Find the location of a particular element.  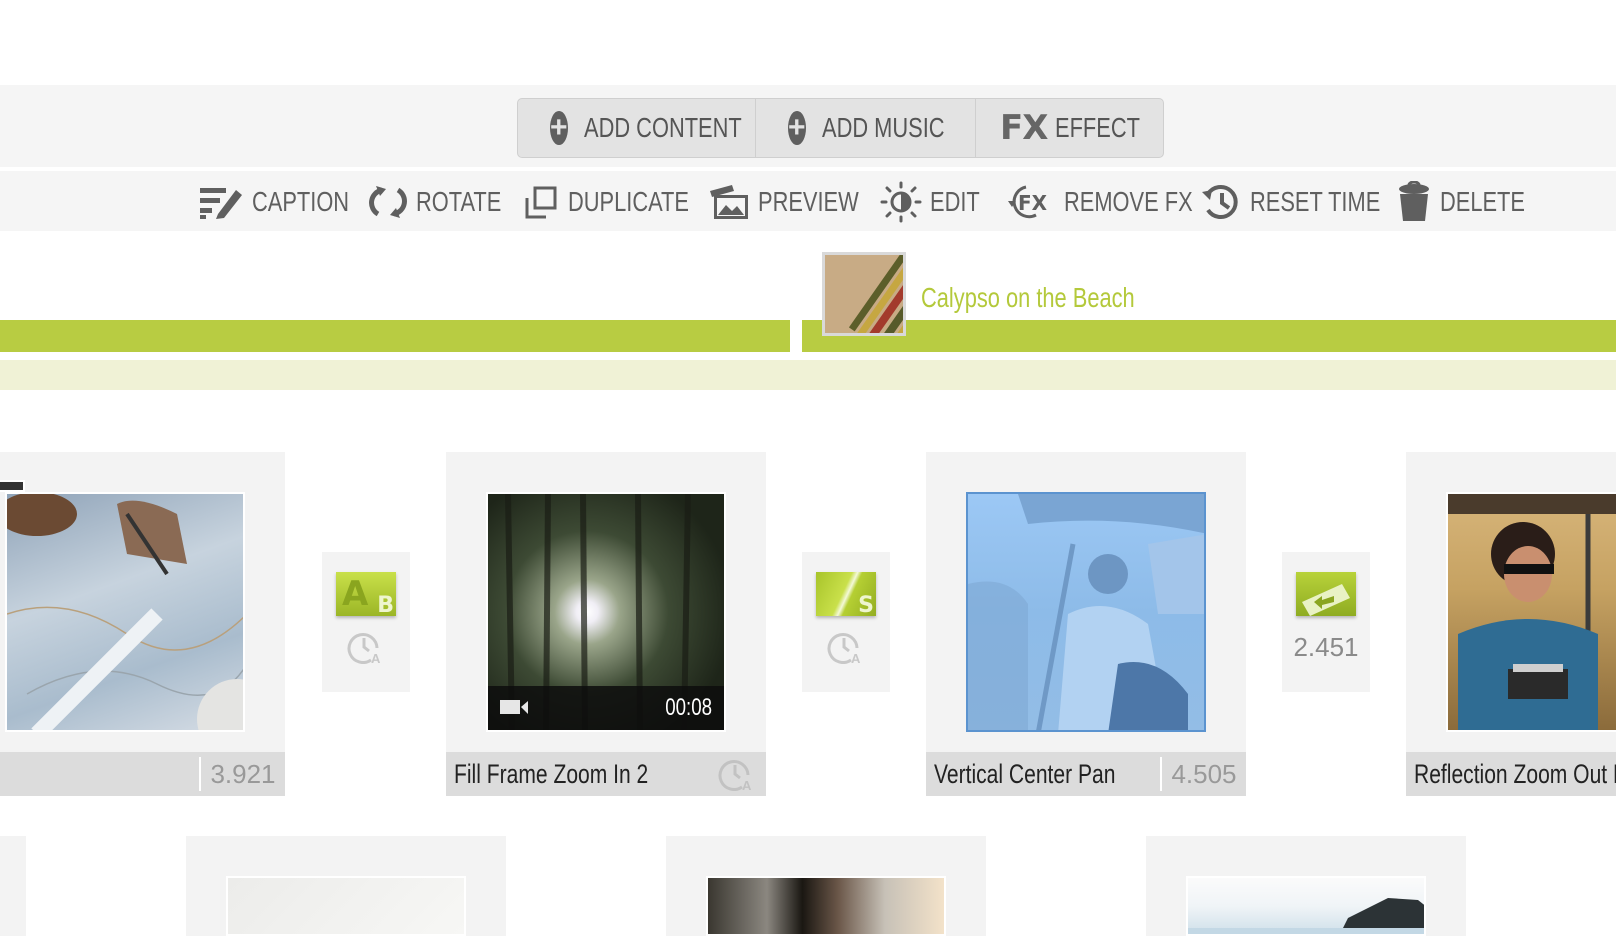

preview-icon is located at coordinates (729, 202).